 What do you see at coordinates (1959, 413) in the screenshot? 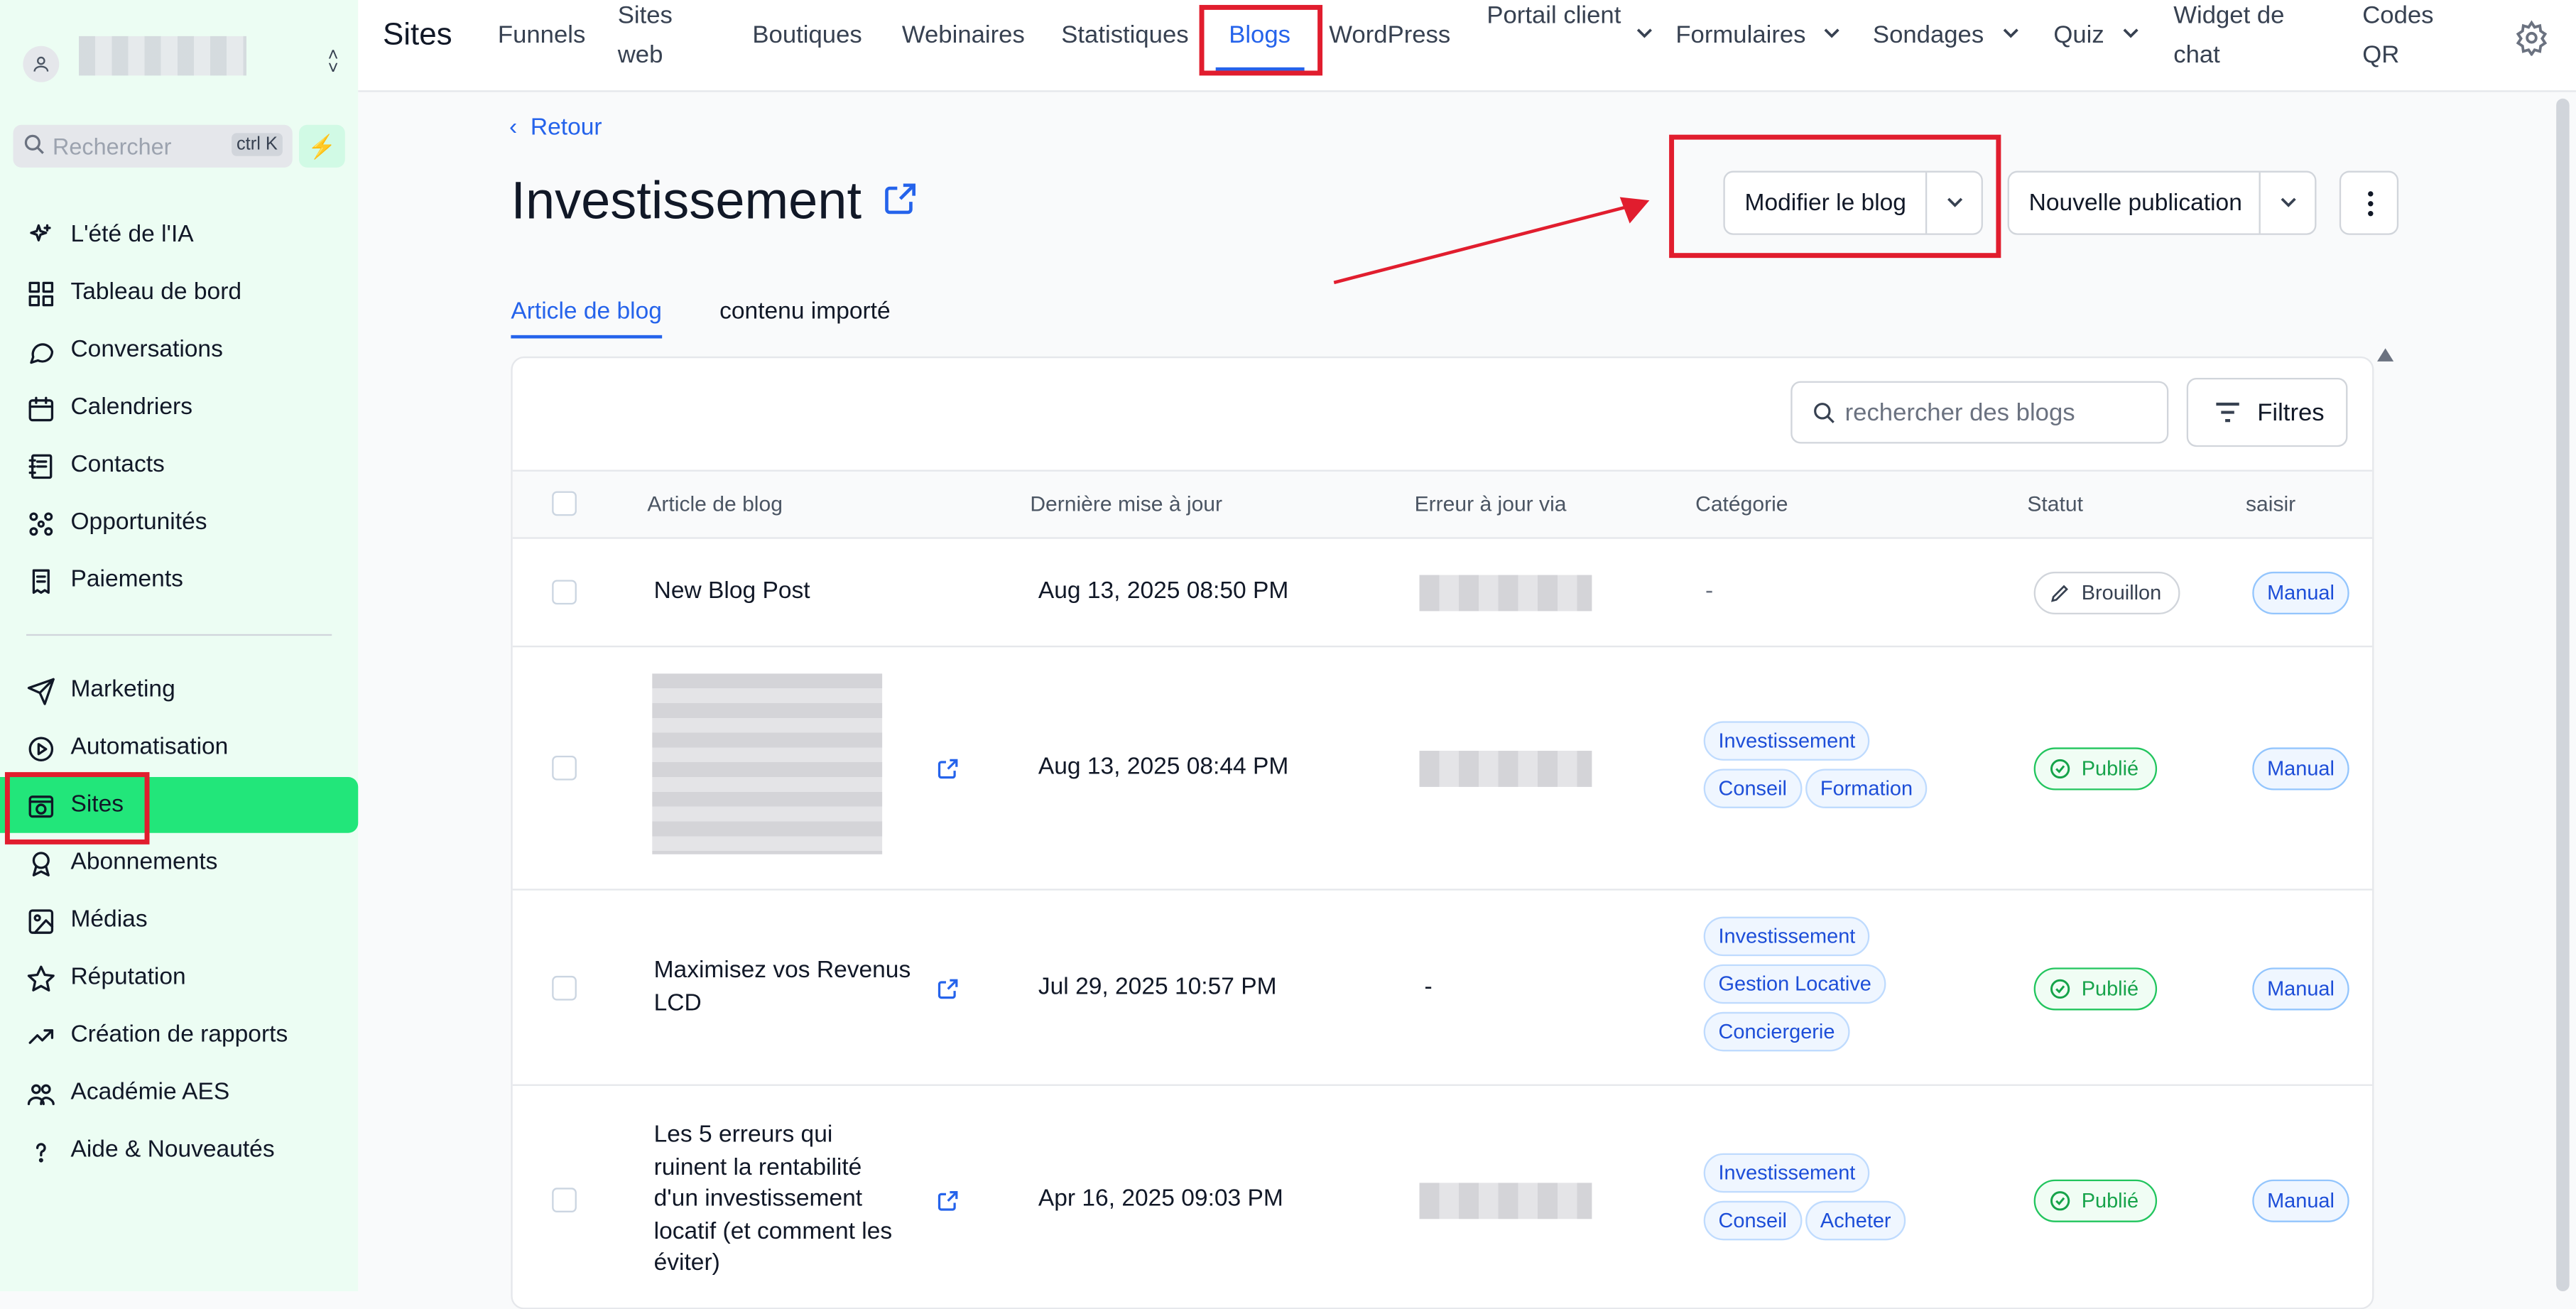
I see `blog-search-placeholder: rechercher des blogs` at bounding box center [1959, 413].